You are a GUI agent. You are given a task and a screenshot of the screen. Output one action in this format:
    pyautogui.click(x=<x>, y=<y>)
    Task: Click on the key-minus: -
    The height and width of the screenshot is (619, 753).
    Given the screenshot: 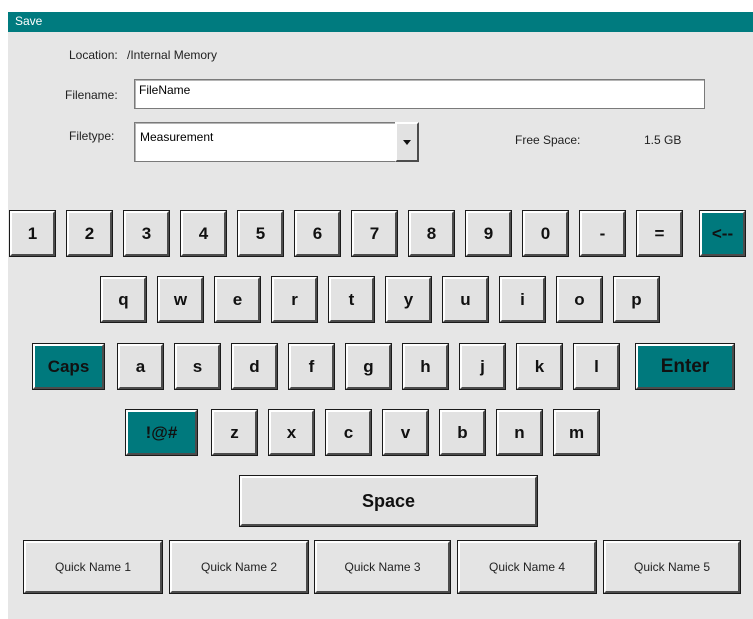 What is the action you would take?
    pyautogui.click(x=602, y=233)
    